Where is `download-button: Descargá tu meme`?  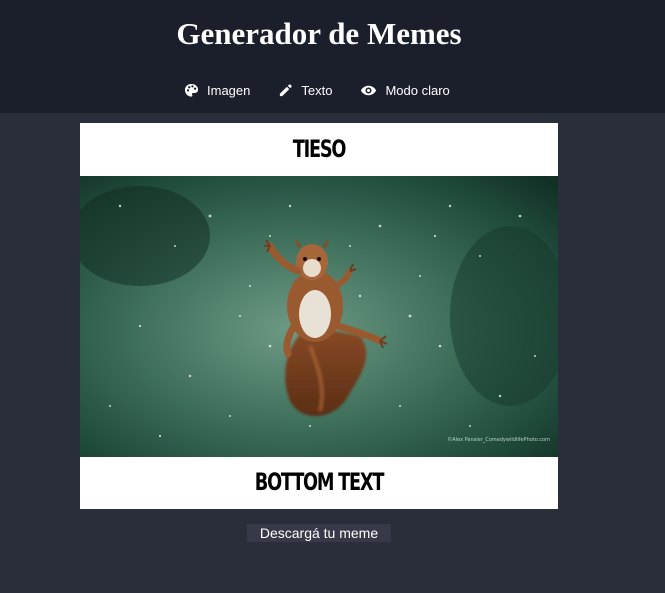
download-button: Descargá tu meme is located at coordinates (319, 533).